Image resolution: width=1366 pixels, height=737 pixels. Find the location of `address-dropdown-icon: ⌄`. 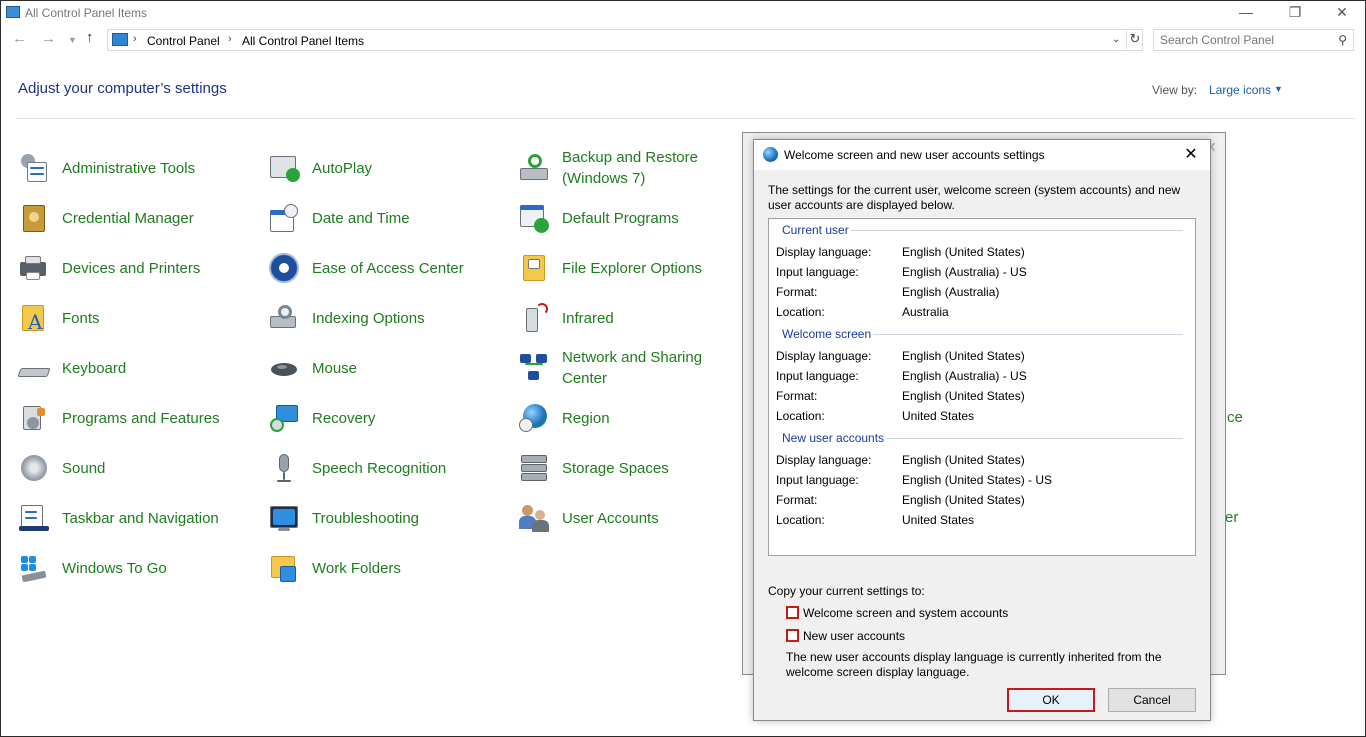

address-dropdown-icon: ⌄ is located at coordinates (1116, 39).